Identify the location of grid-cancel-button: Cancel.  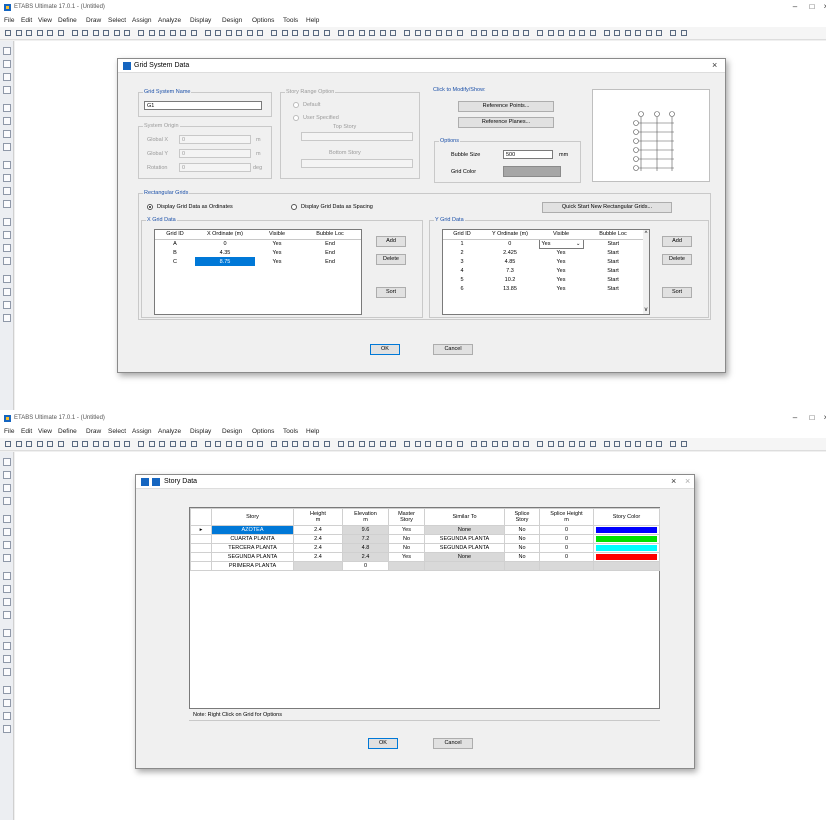
(453, 349).